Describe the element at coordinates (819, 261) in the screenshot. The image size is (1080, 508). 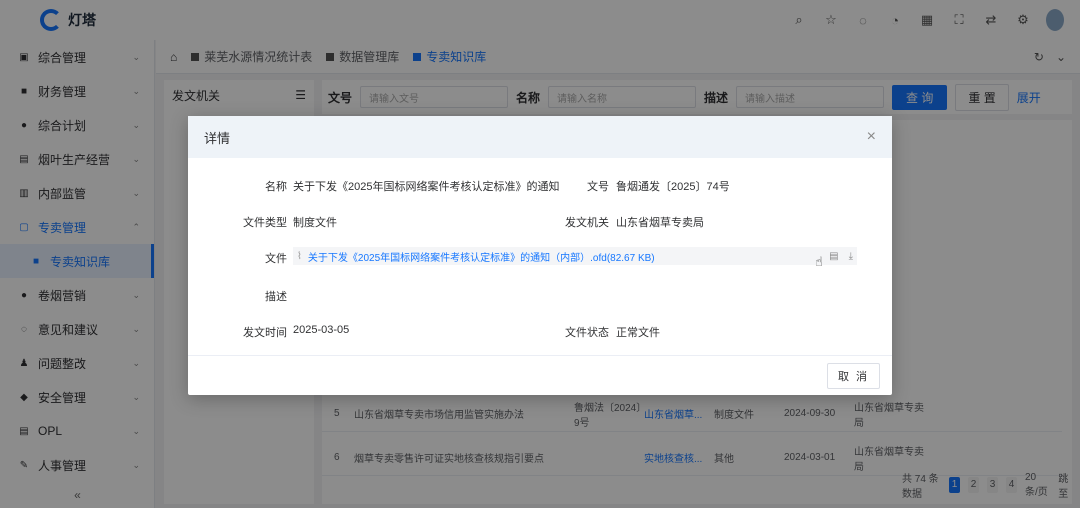
I see `hand-cursor-icon: ☝` at that location.